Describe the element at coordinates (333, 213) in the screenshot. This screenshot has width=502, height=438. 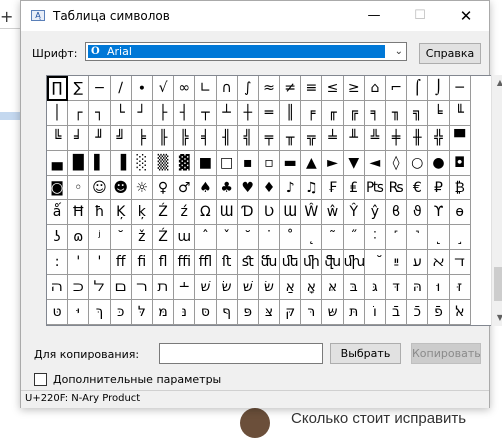
I see `character-cell: ŵ` at that location.